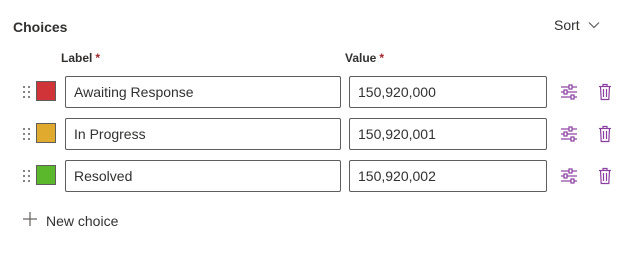 The image size is (629, 254). What do you see at coordinates (30, 220) in the screenshot?
I see `plus-icon` at bounding box center [30, 220].